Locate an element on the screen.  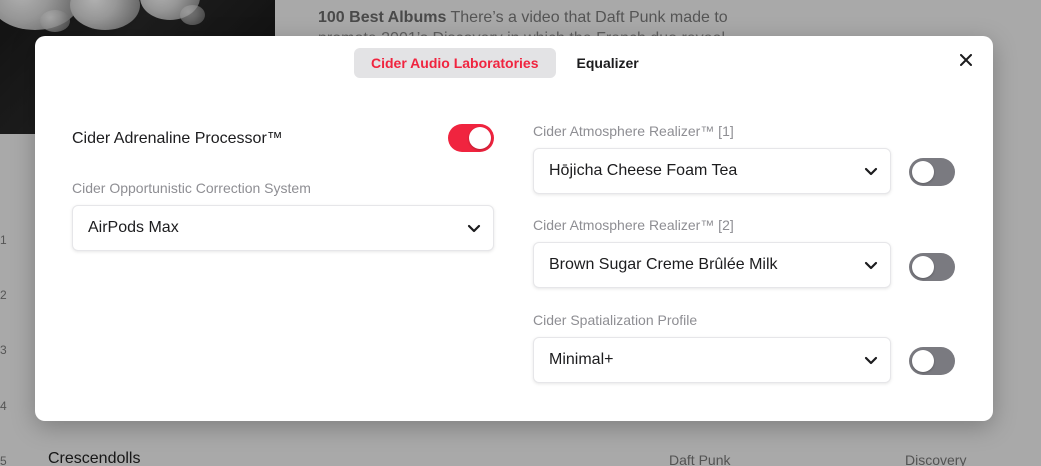
correction-system-select: AirPods Max is located at coordinates (283, 228).